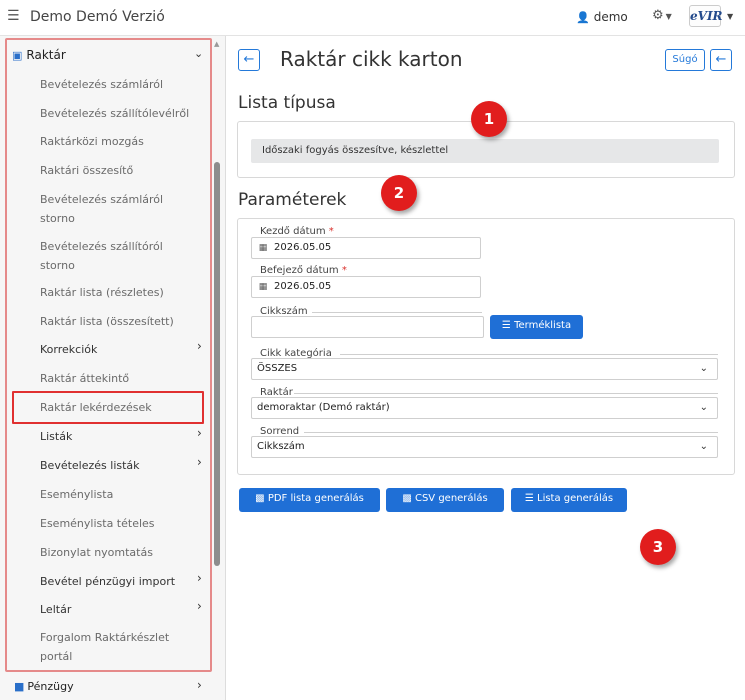 Image resolution: width=745 pixels, height=700 pixels. I want to click on settings-menu: ⚙ ▼, so click(662, 15).